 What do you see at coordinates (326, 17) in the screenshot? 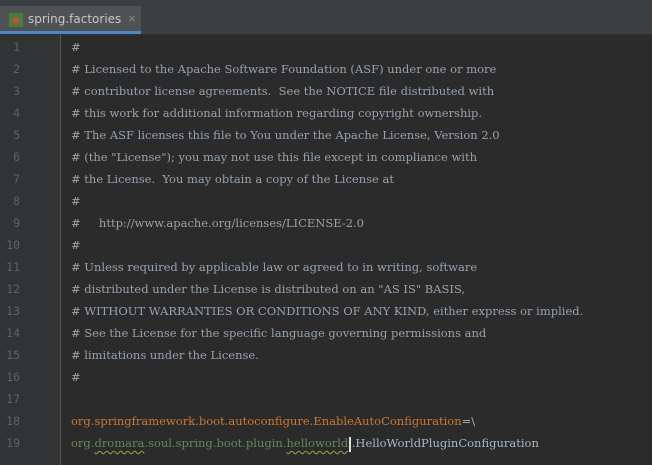
I see `editor-tab-bar: spring.factories ×` at bounding box center [326, 17].